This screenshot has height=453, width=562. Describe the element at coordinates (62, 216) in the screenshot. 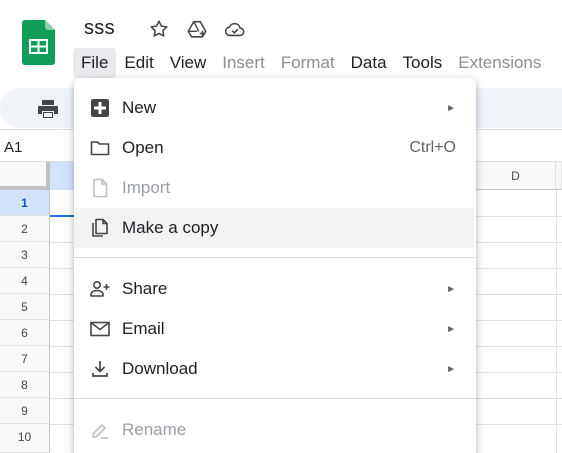

I see `selected-cell-border` at that location.